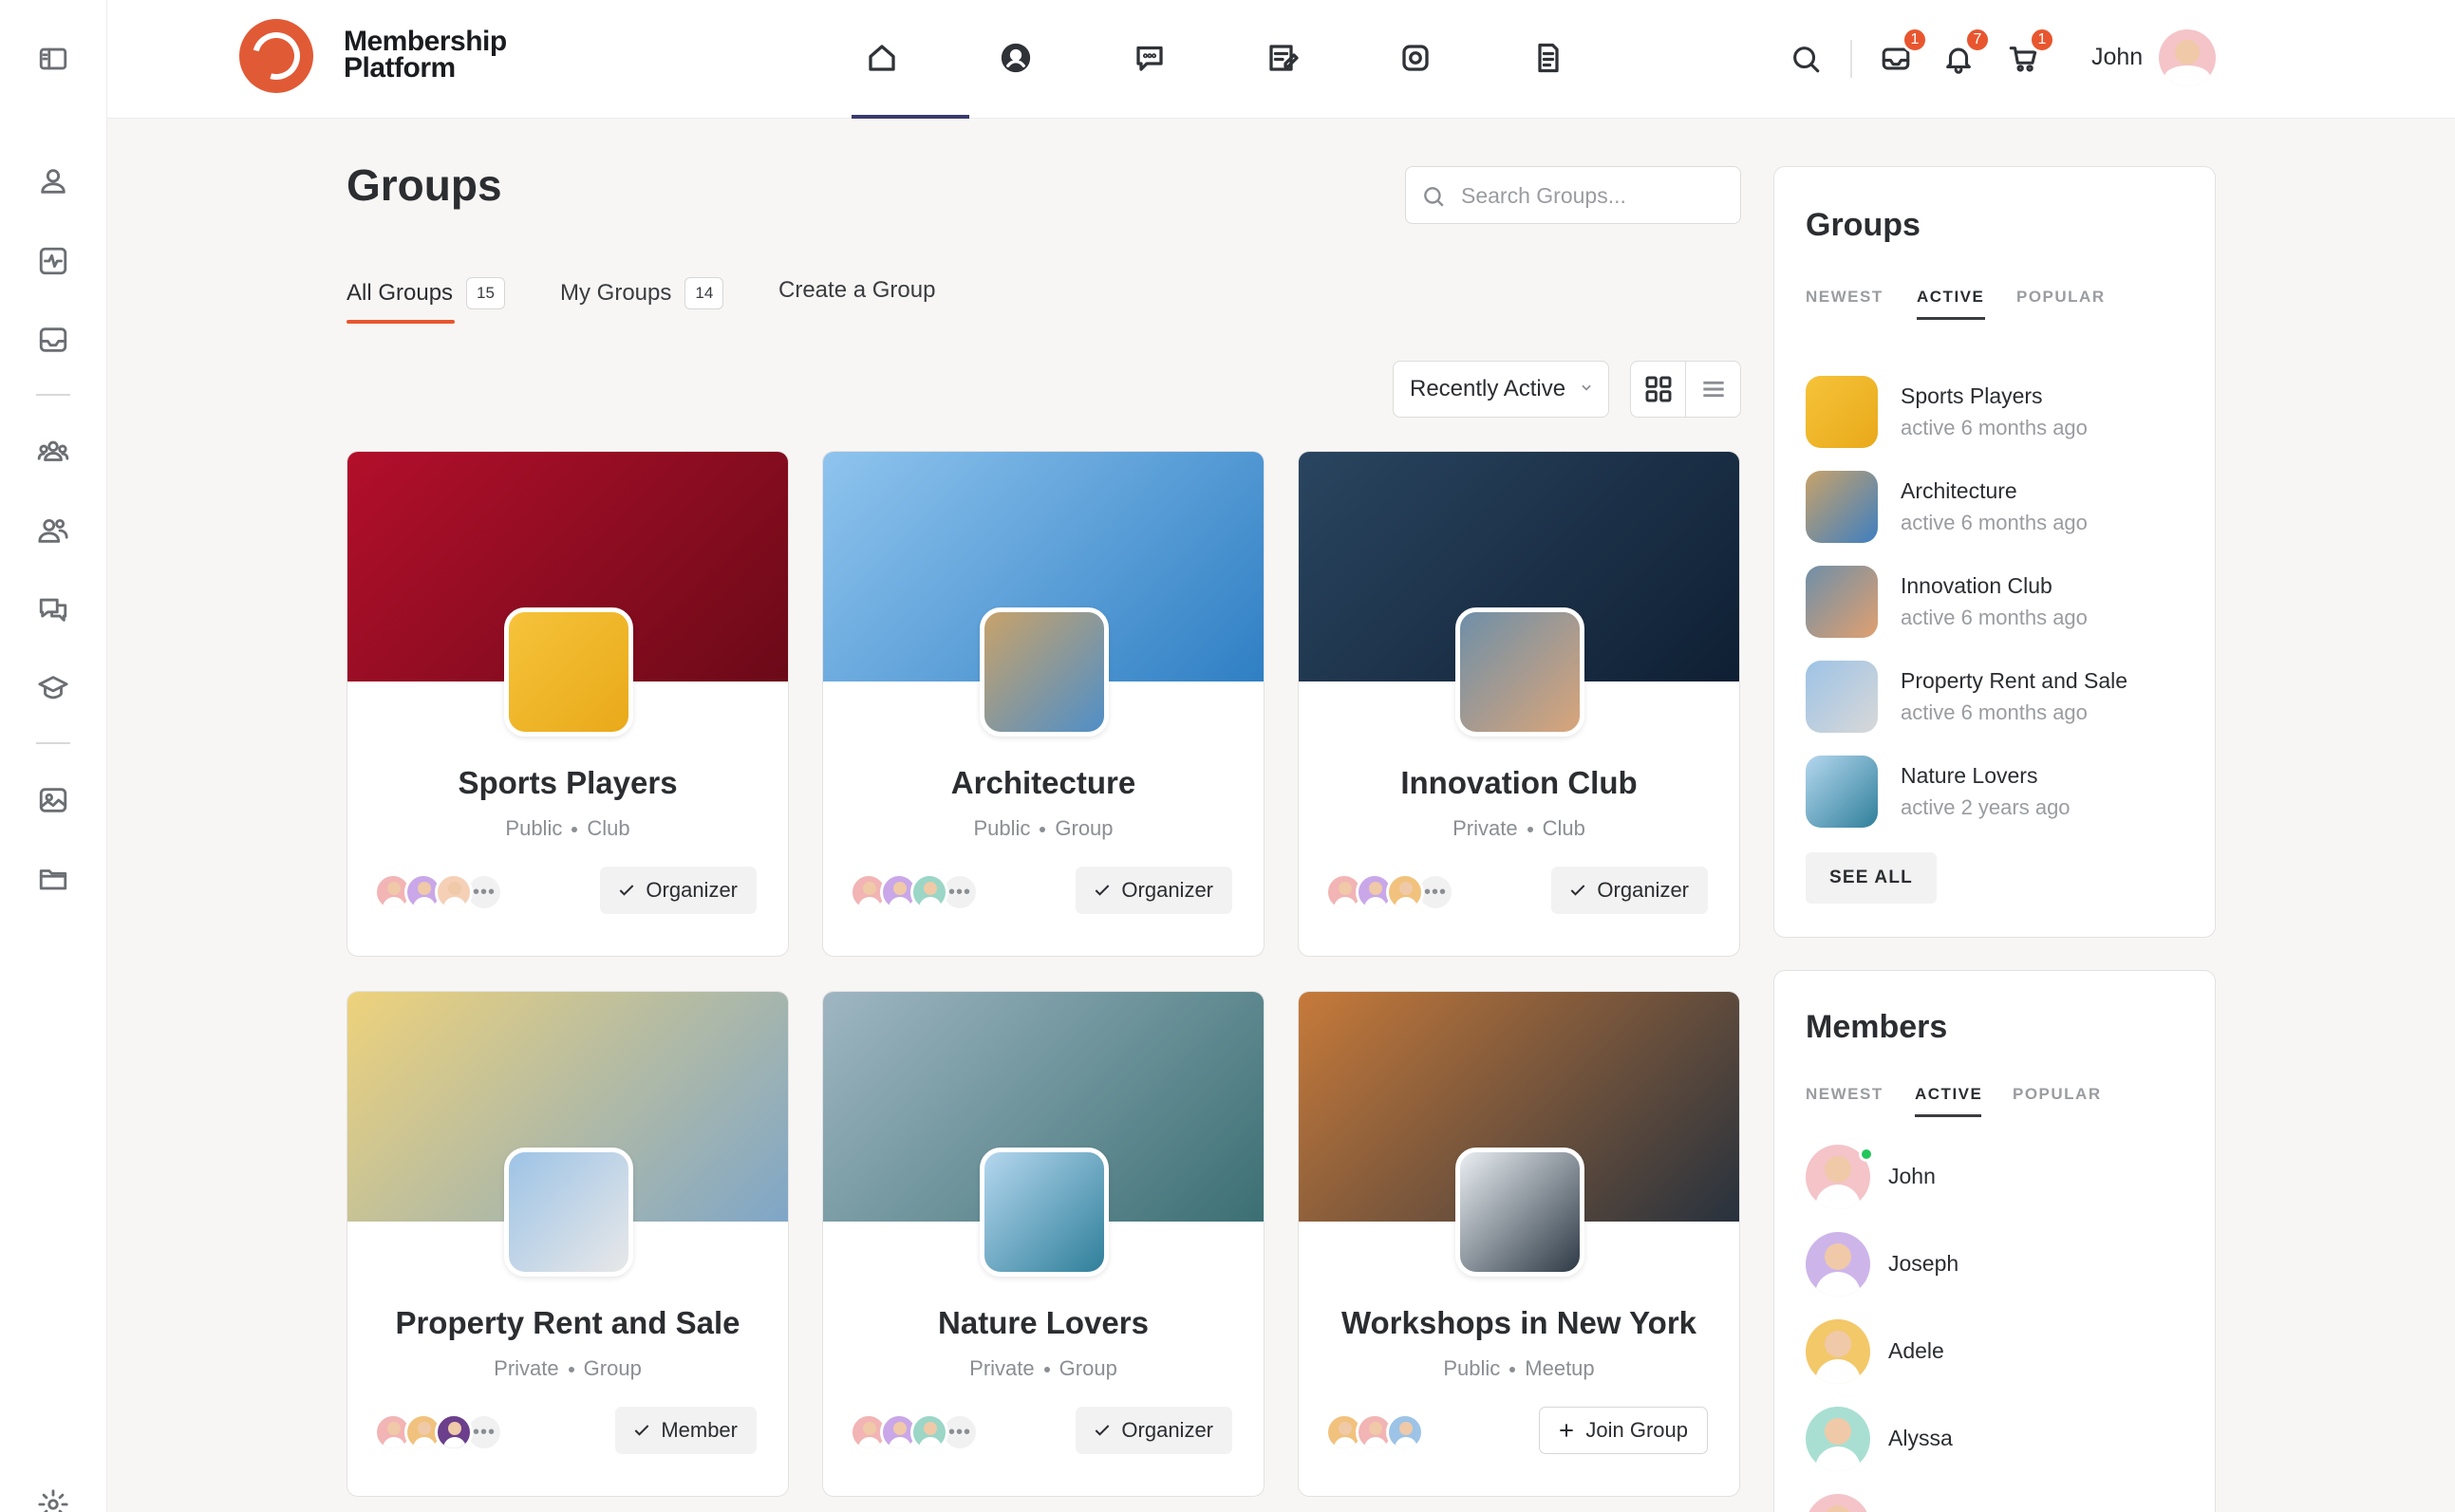 Image resolution: width=2455 pixels, height=1512 pixels. I want to click on member-name: John, so click(1912, 1176).